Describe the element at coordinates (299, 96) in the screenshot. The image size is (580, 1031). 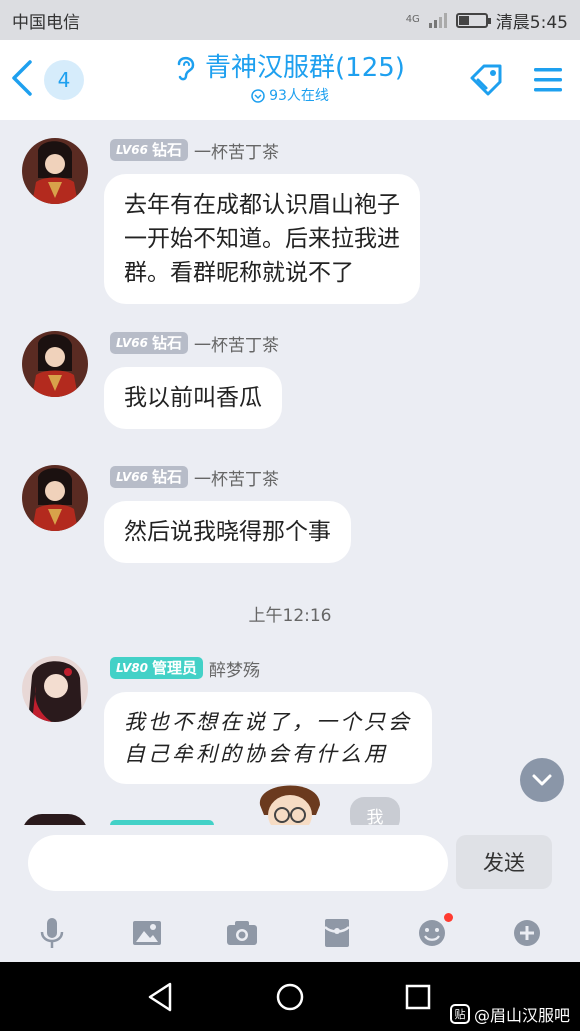
I see `online-count: 93人在线` at that location.